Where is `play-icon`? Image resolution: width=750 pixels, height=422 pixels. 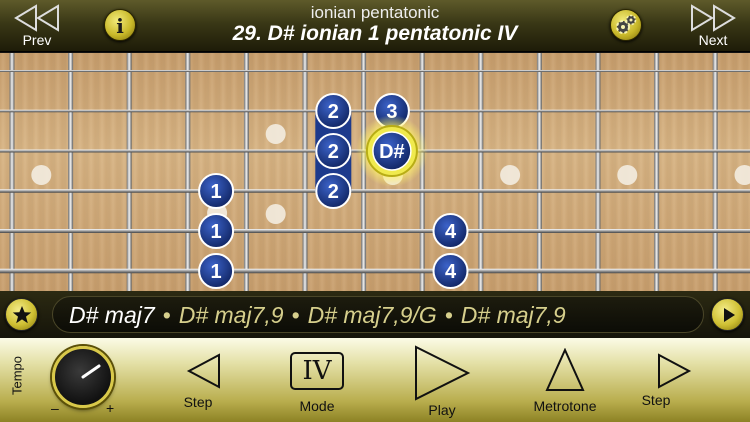
play-icon is located at coordinates (443, 373).